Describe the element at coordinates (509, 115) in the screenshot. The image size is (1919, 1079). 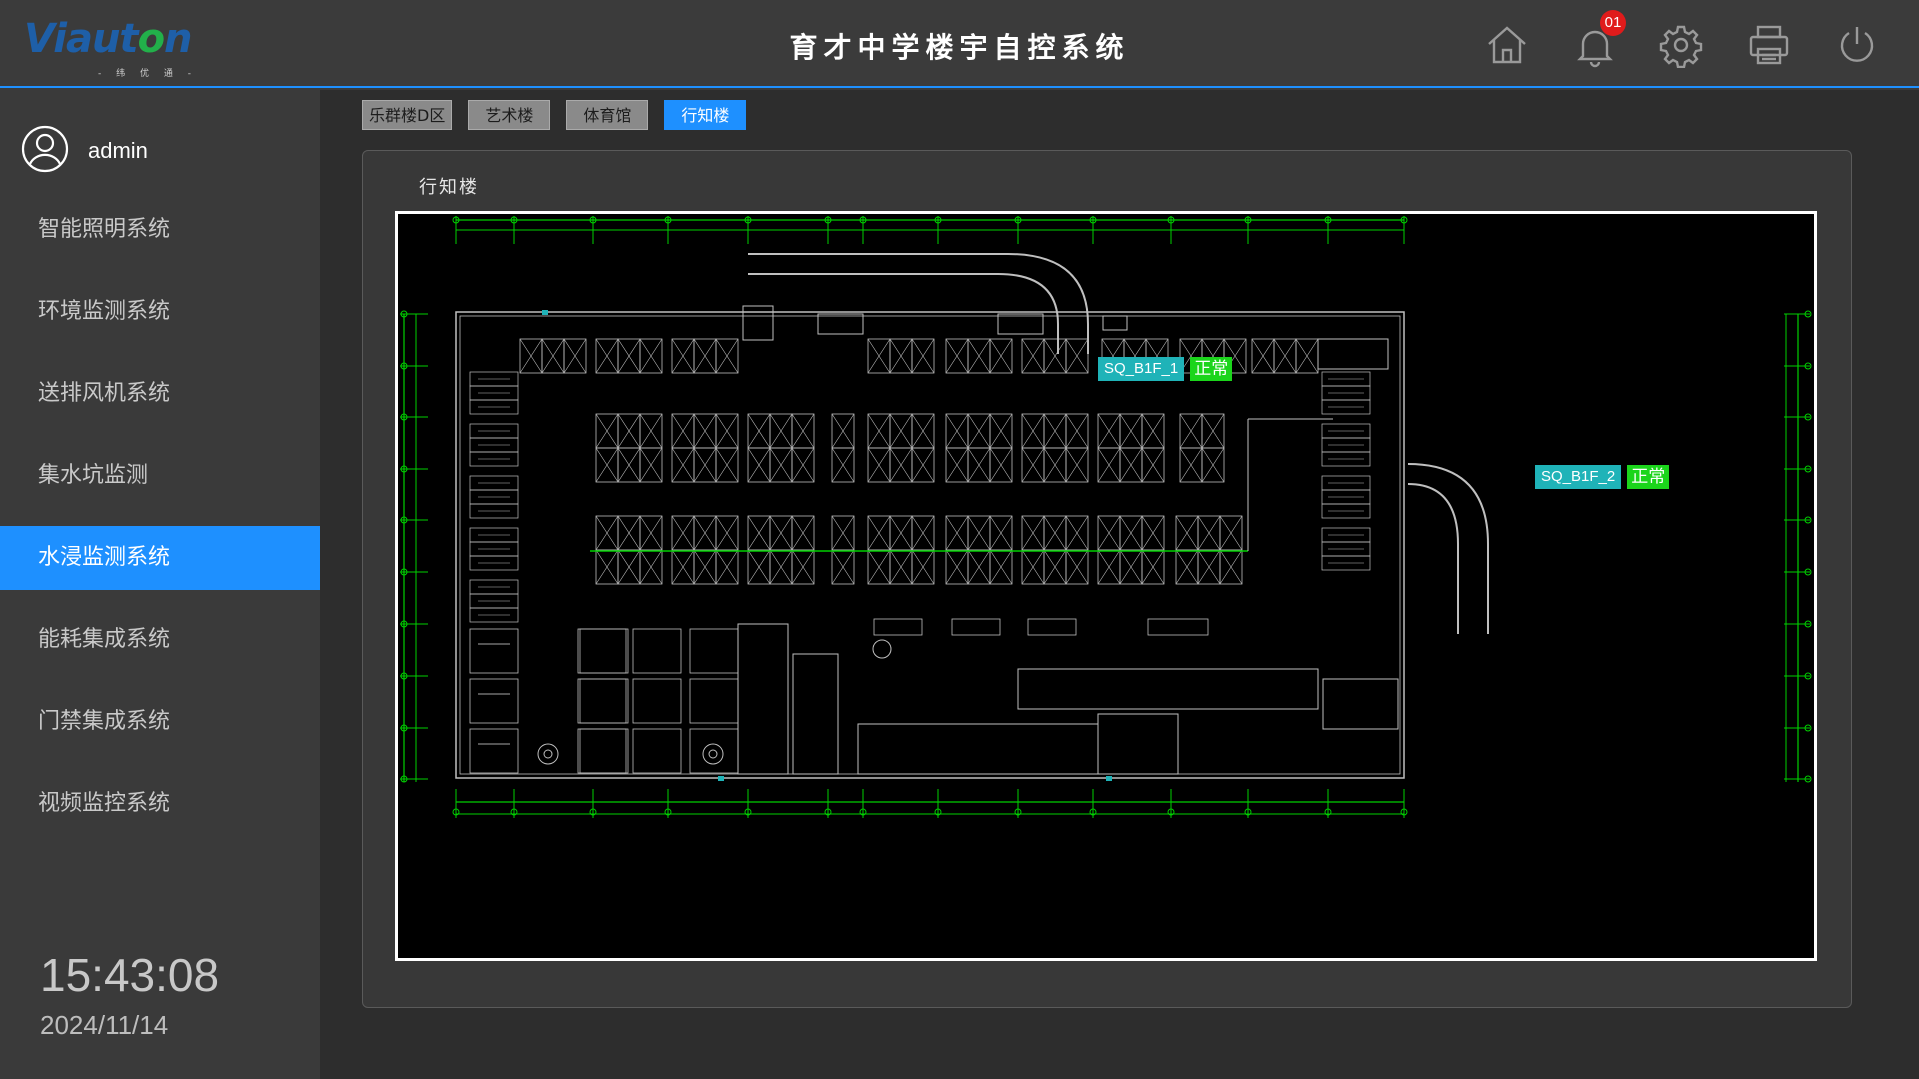
I see `tab-art-building: 艺术楼` at that location.